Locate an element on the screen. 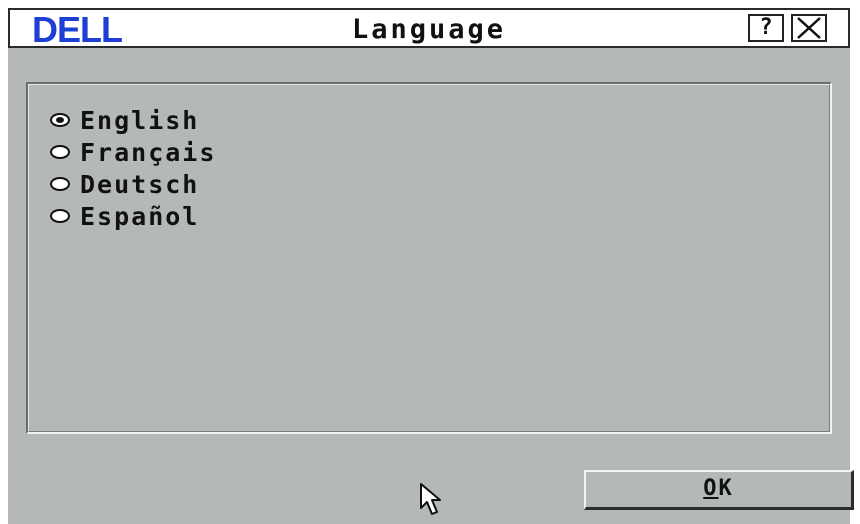 Image resolution: width=860 pixels, height=524 pixels. close-icon is located at coordinates (809, 28).